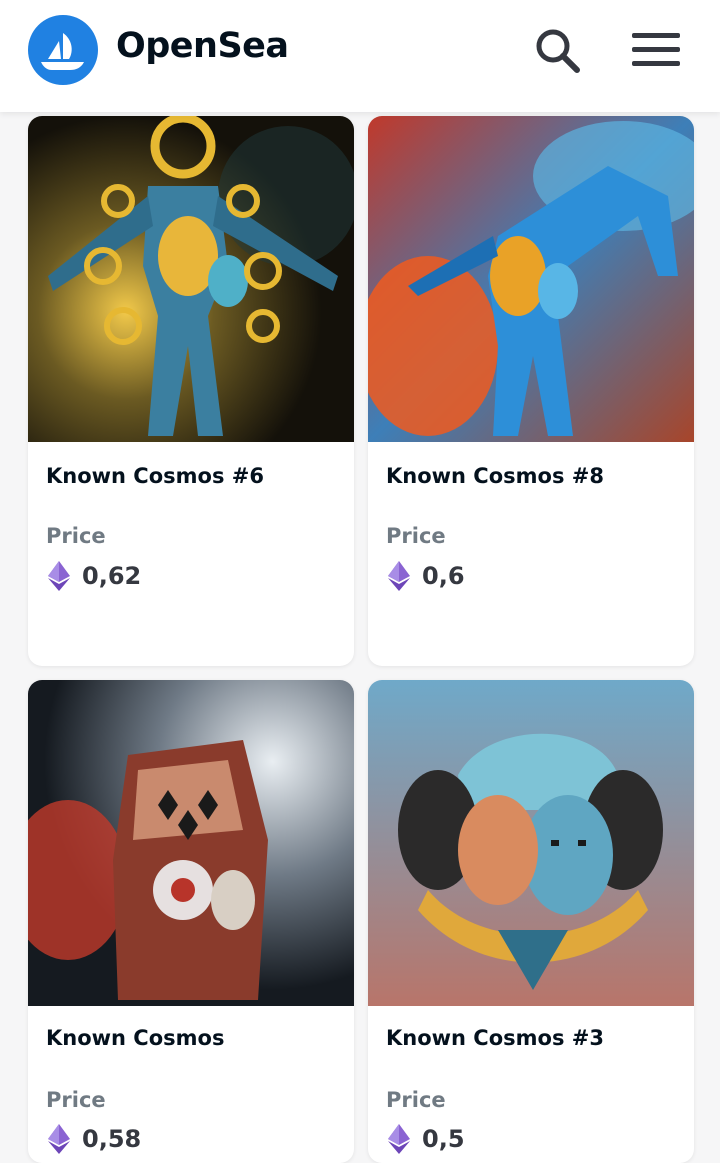  I want to click on price-row: 0,62, so click(93, 576).